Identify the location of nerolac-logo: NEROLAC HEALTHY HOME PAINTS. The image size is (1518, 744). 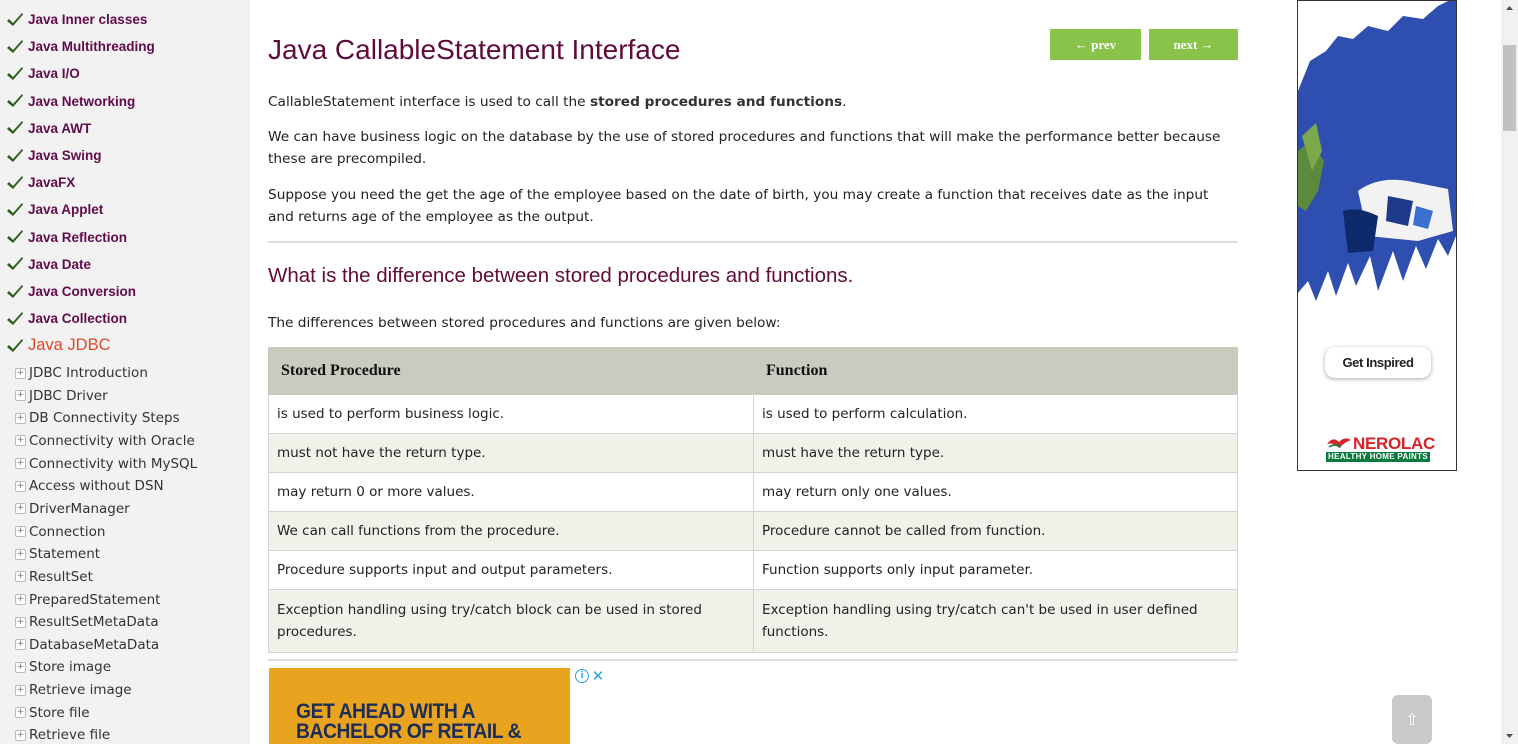
(1380, 449).